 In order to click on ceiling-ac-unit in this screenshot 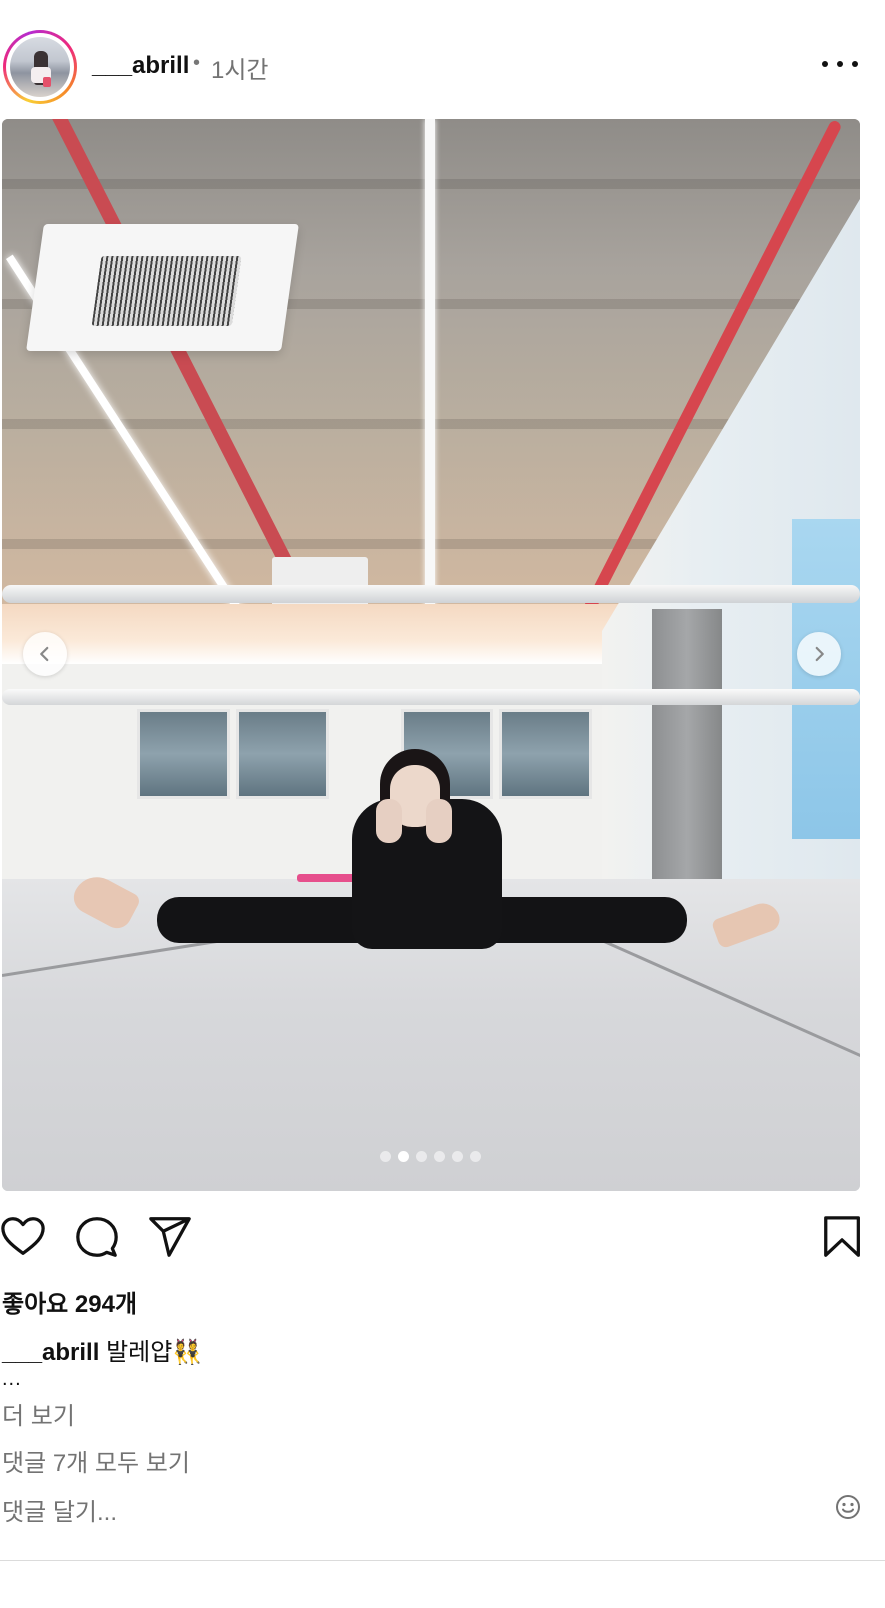, I will do `click(162, 287)`.